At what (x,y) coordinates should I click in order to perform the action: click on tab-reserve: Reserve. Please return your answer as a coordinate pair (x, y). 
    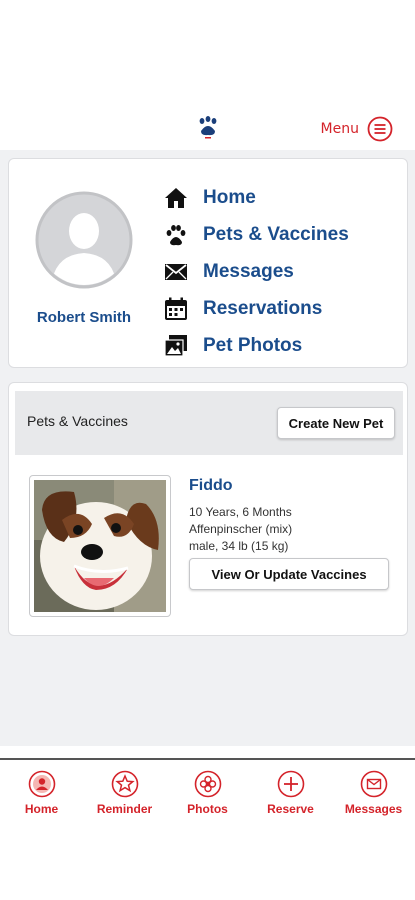
    Looking at the image, I should click on (291, 792).